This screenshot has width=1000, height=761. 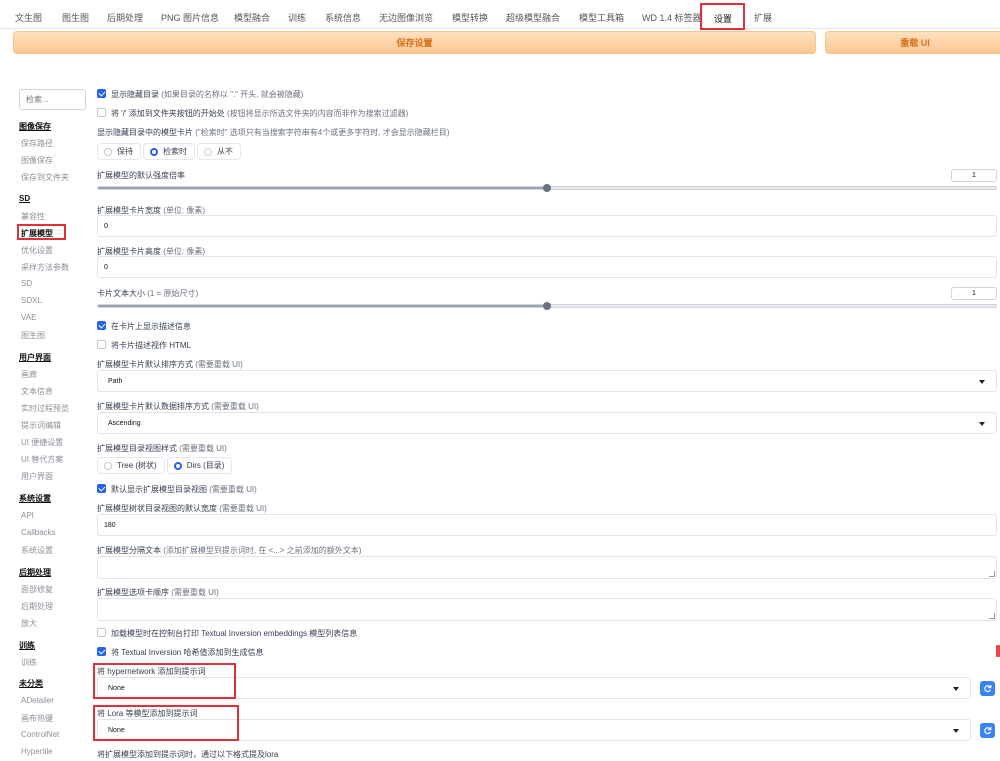 What do you see at coordinates (187, 652) in the screenshot?
I see `ti-hashes-label: 将 Textual Inversion 哈希值添加到生成信息` at bounding box center [187, 652].